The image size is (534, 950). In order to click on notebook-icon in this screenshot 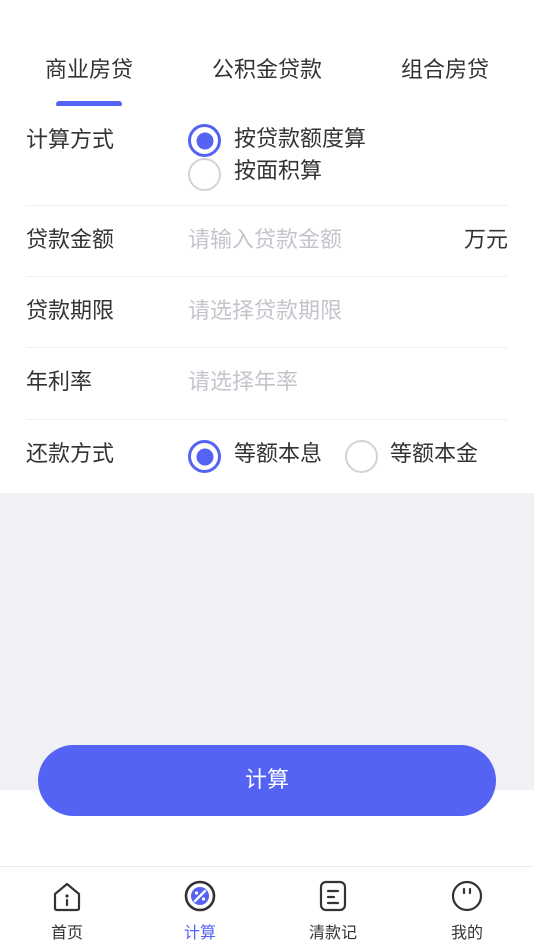, I will do `click(333, 896)`.